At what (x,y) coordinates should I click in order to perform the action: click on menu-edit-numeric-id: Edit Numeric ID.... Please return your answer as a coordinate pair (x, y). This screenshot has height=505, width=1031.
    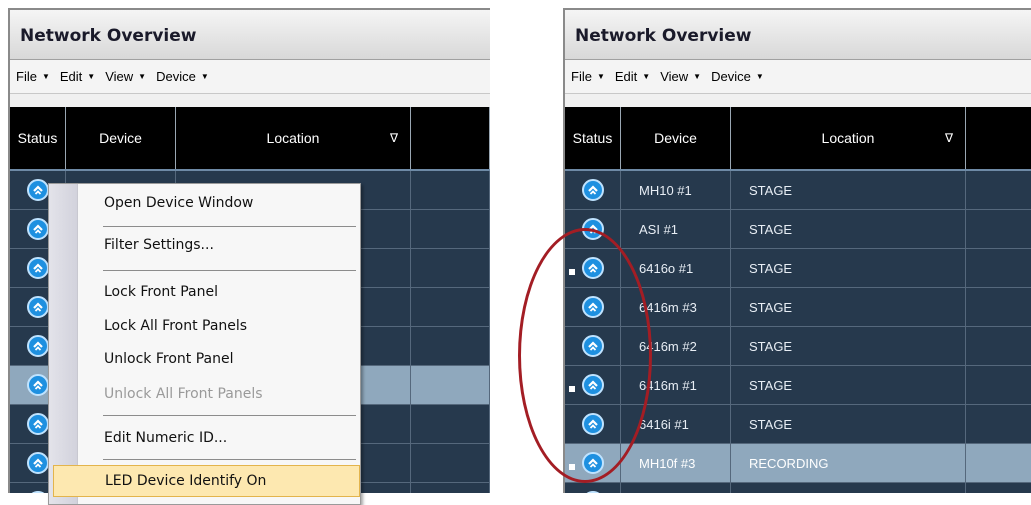
    Looking at the image, I should click on (218, 438).